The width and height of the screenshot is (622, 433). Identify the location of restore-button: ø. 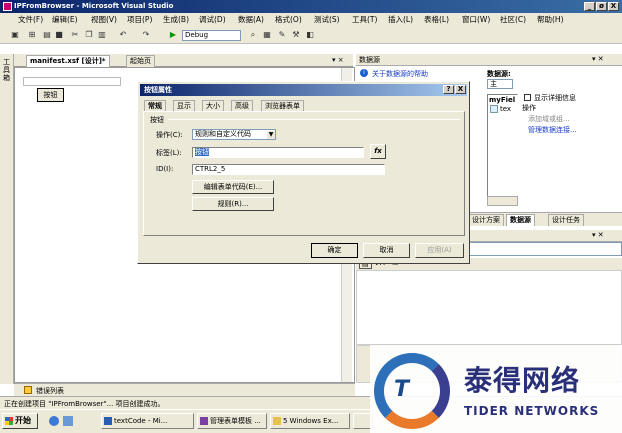
(601, 6).